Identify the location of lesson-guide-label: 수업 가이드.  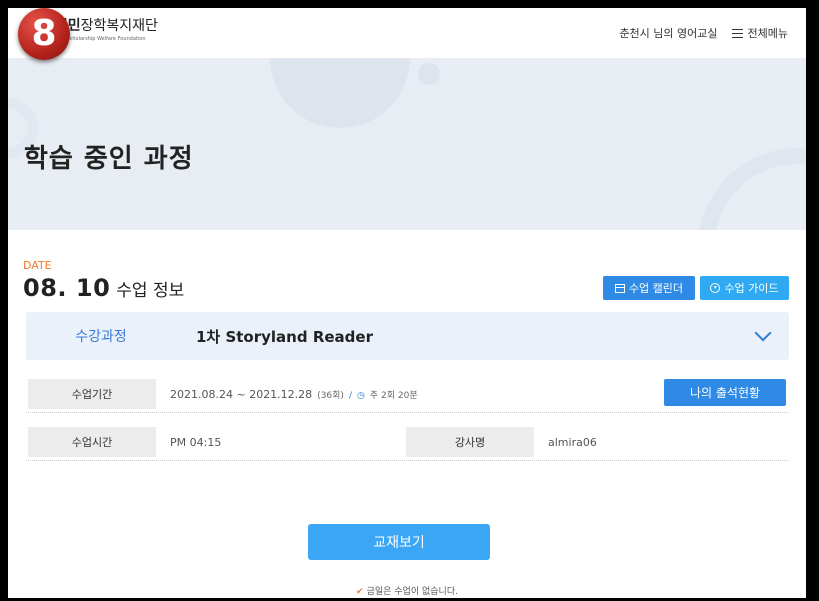
(751, 288).